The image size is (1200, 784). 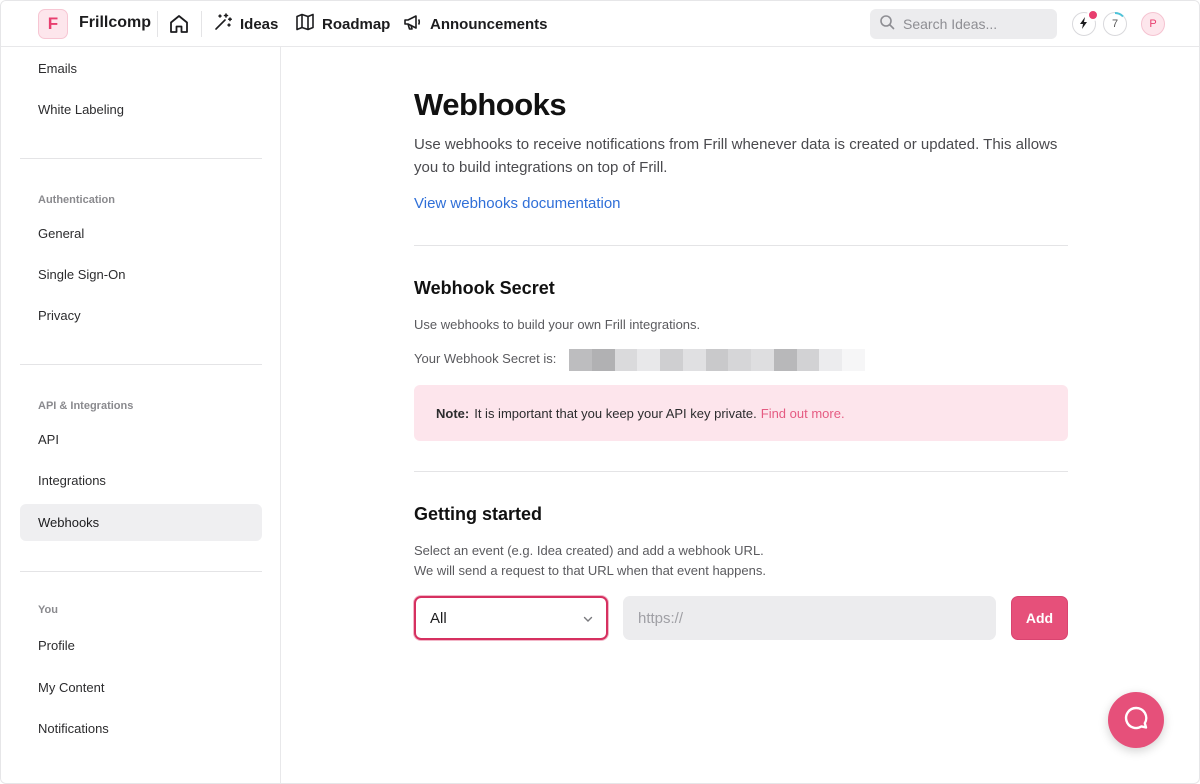 I want to click on progress-indicator: 7, so click(x=1115, y=24).